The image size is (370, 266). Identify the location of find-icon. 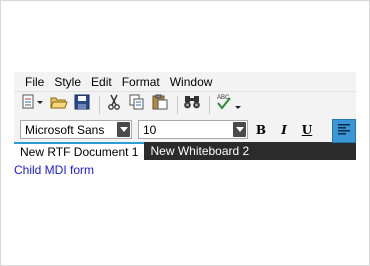
(192, 104).